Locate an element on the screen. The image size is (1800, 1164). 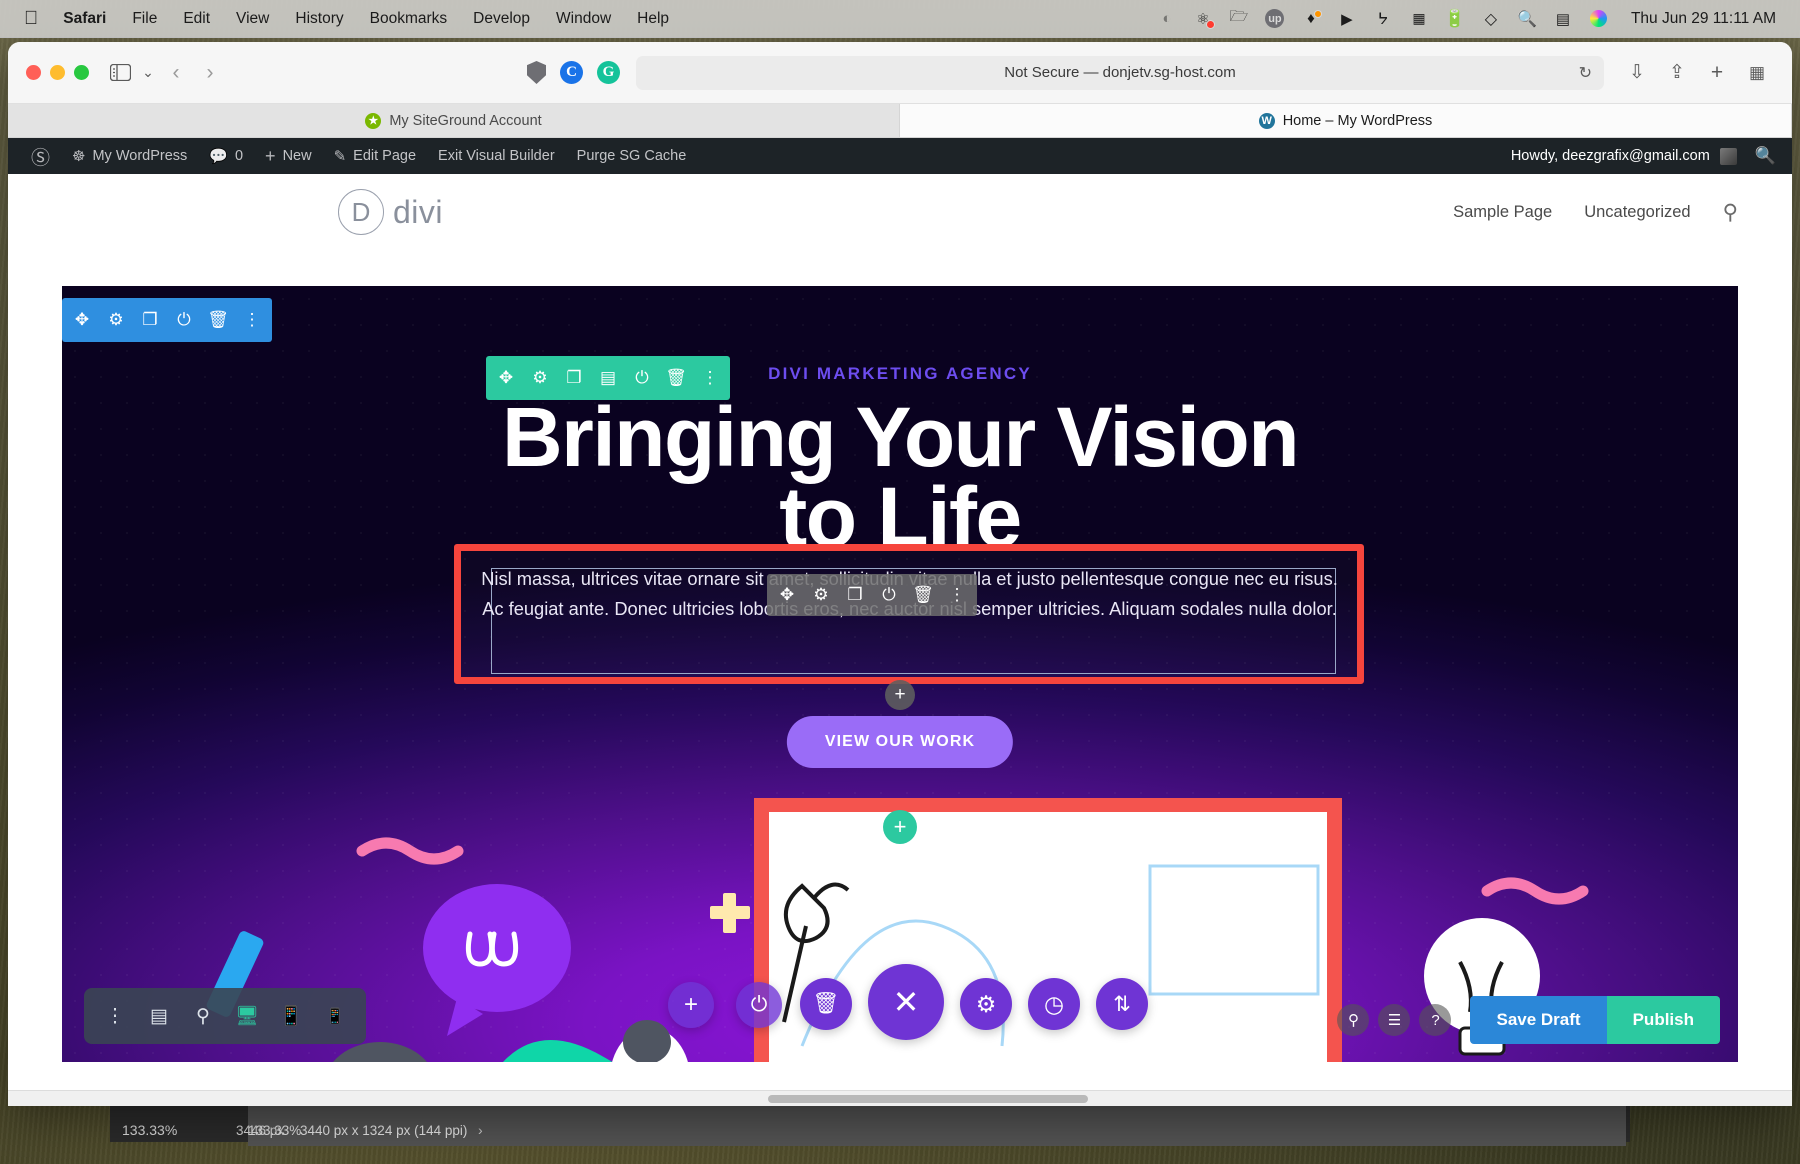
minimize-window-button is located at coordinates (57, 72).